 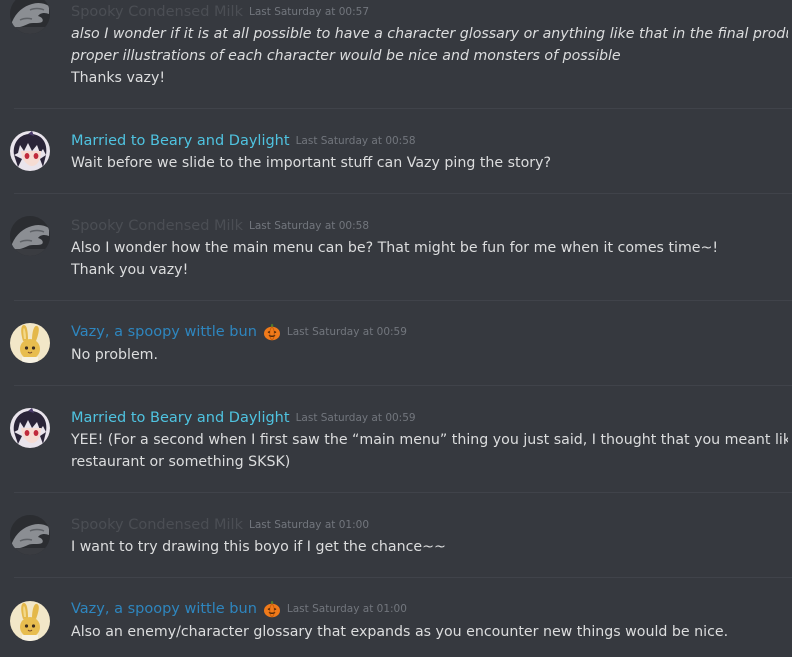 I want to click on message-text: Thank you vazy!, so click(x=130, y=270).